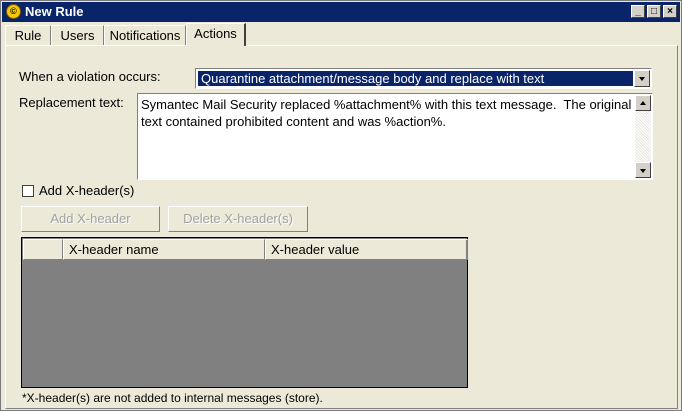 Image resolution: width=682 pixels, height=411 pixels. What do you see at coordinates (238, 219) in the screenshot?
I see `delete-xheader-button: Delete X-header(s)` at bounding box center [238, 219].